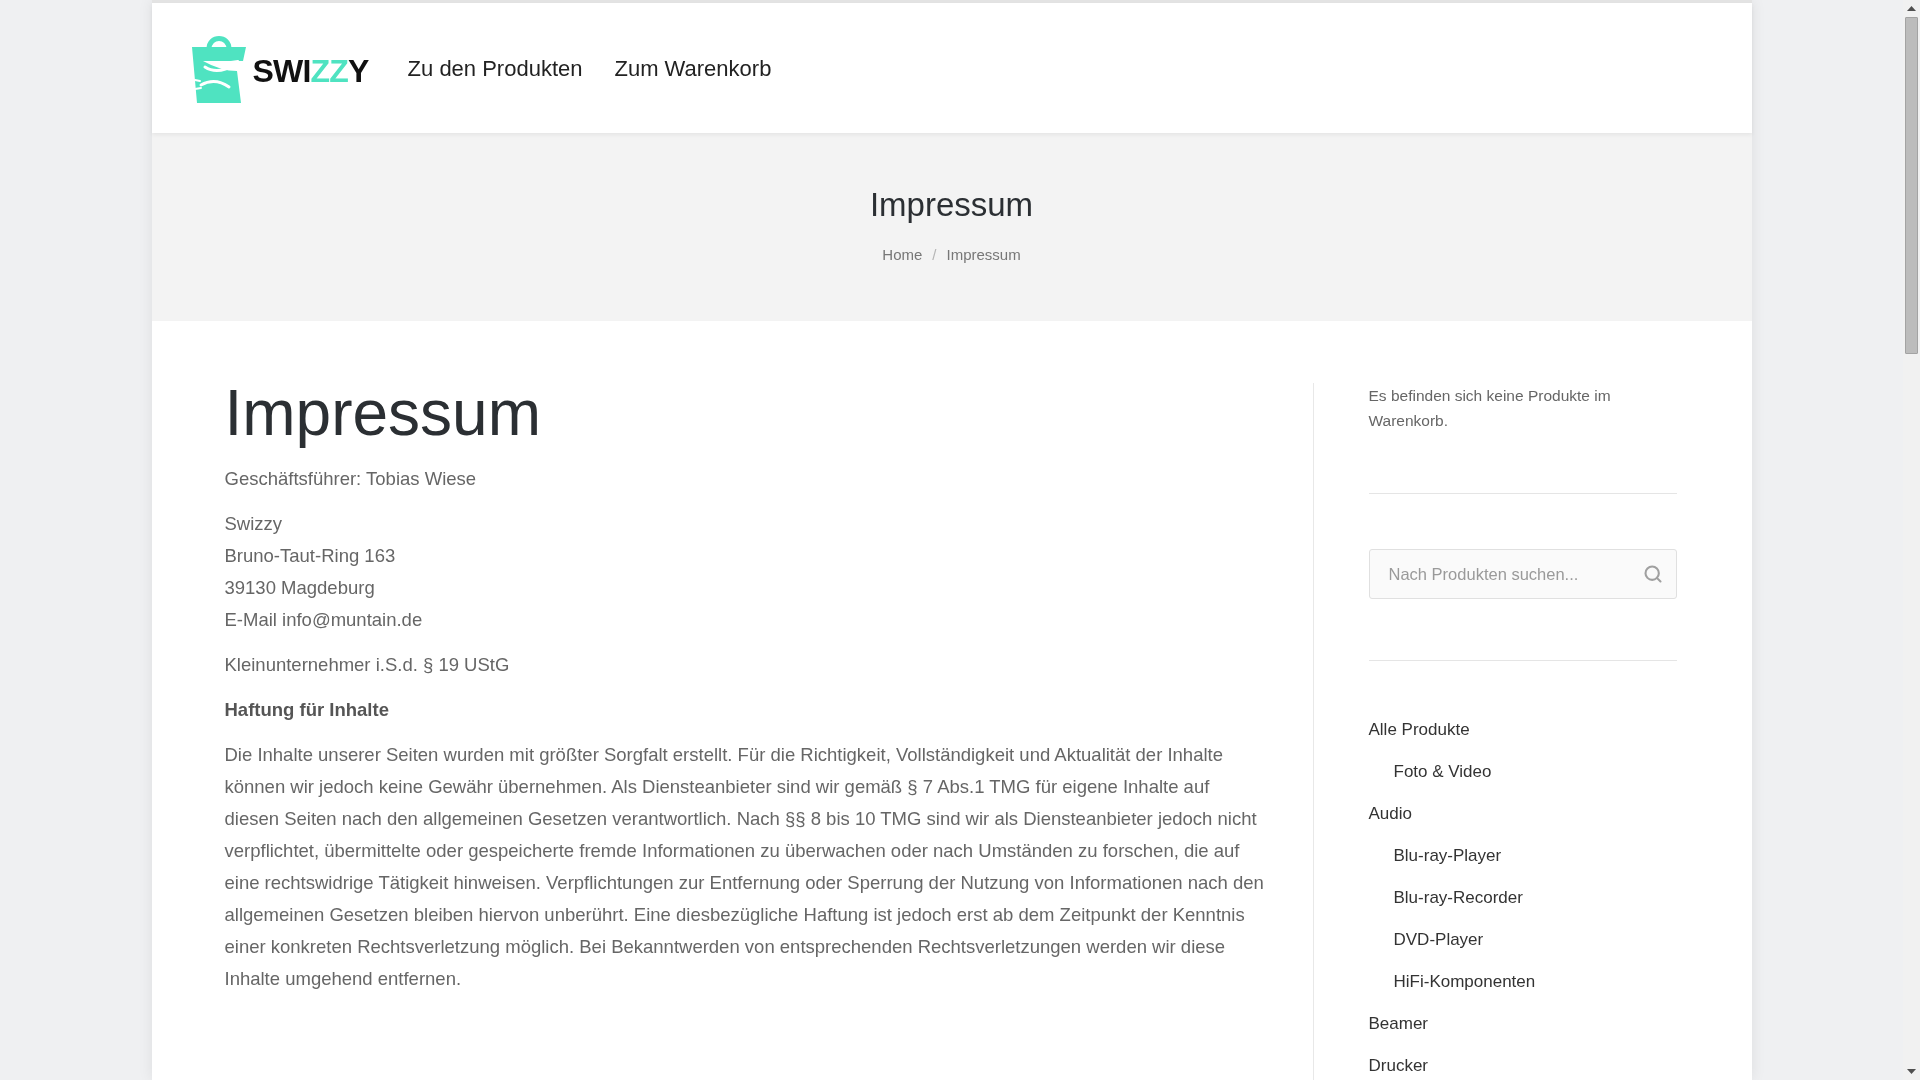  What do you see at coordinates (299, 588) in the screenshot?
I see `address-line: 39130 Magdeburg` at bounding box center [299, 588].